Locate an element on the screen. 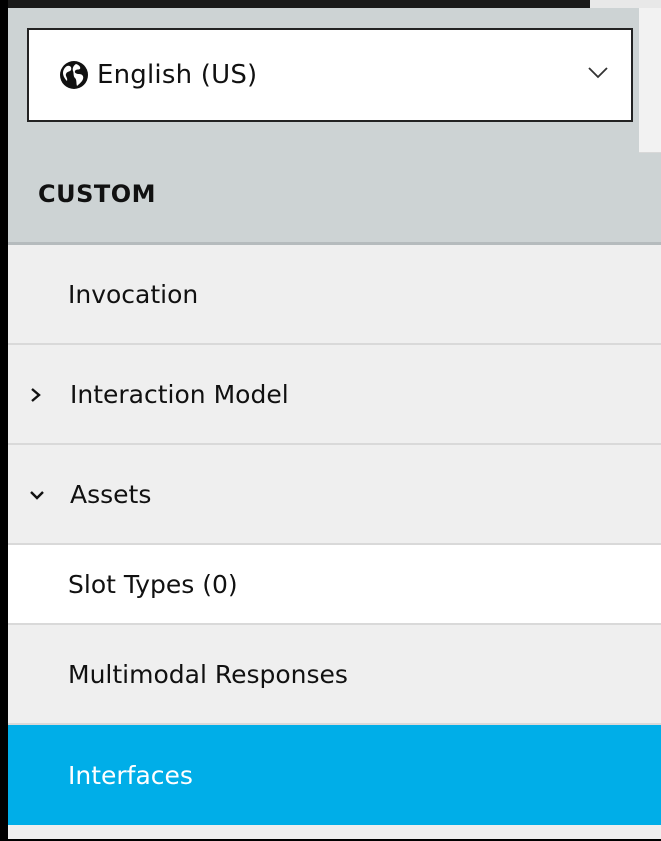  sidebar-item-invocation: Invocation is located at coordinates (334, 295).